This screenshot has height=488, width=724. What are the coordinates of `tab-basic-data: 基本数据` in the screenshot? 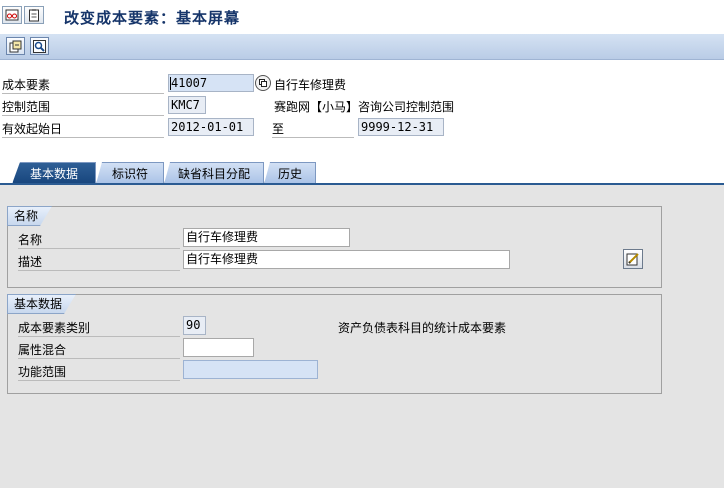 It's located at (54, 173).